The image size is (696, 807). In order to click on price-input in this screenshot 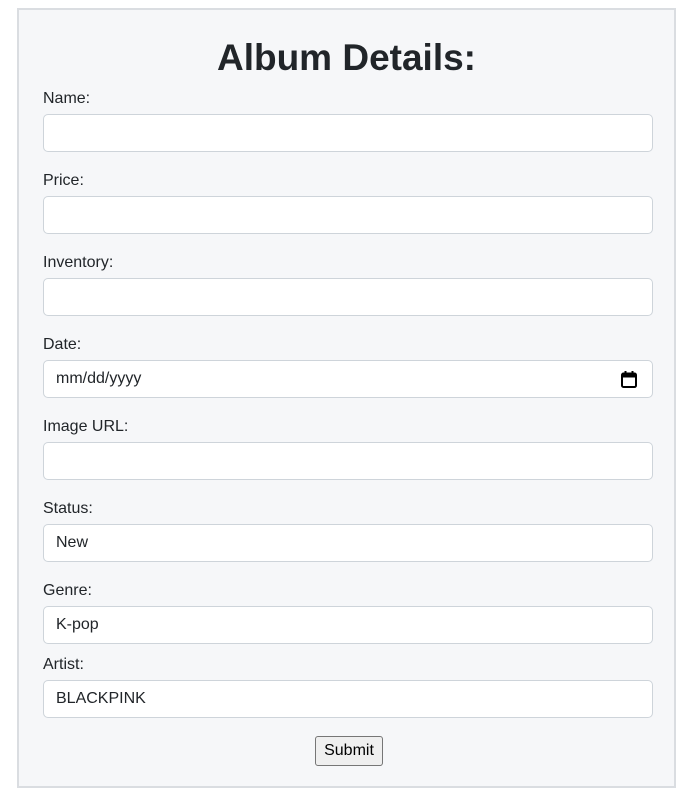, I will do `click(348, 215)`.